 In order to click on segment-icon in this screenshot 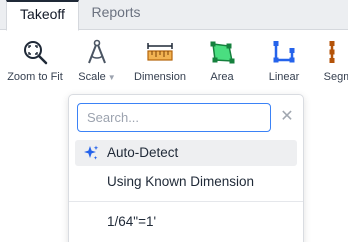, I will do `click(332, 52)`.